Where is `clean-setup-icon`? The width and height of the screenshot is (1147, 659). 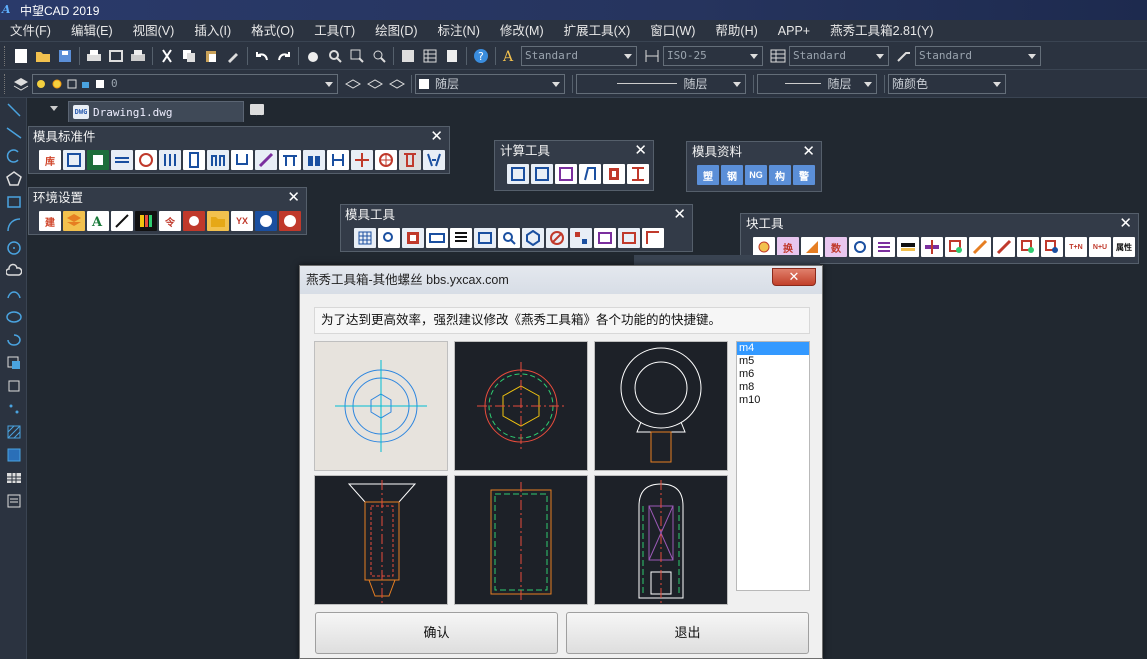
clean-setup-icon is located at coordinates (194, 221).